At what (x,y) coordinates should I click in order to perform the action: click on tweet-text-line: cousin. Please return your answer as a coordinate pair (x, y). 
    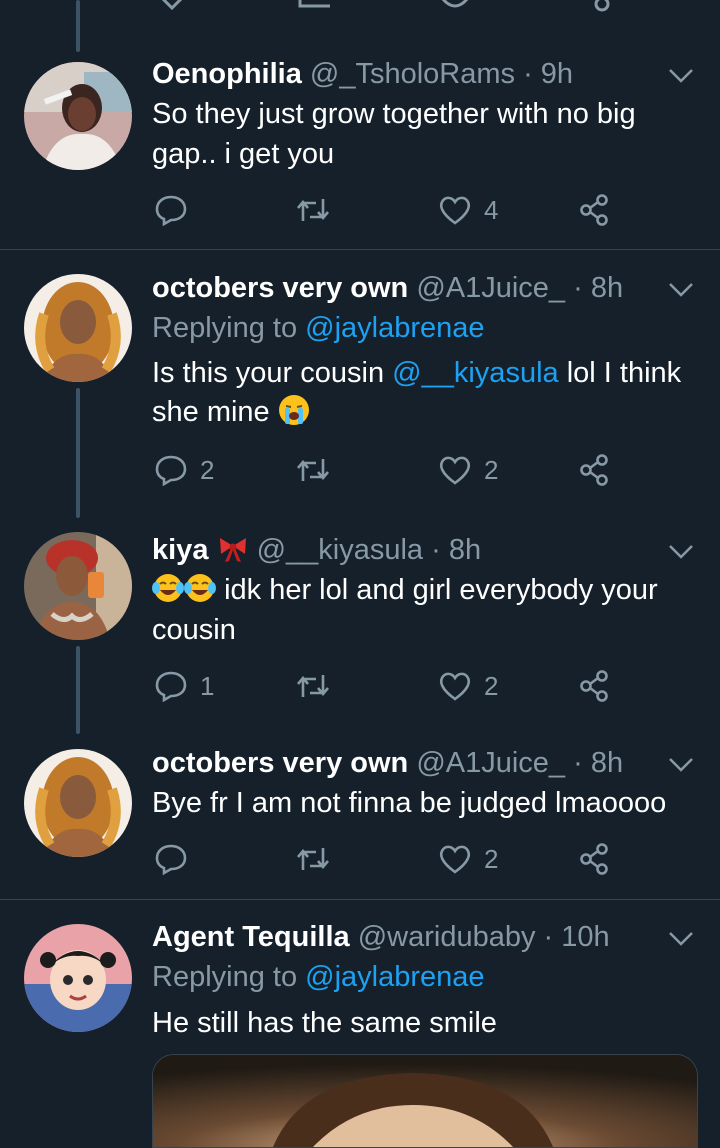
    Looking at the image, I should click on (194, 630).